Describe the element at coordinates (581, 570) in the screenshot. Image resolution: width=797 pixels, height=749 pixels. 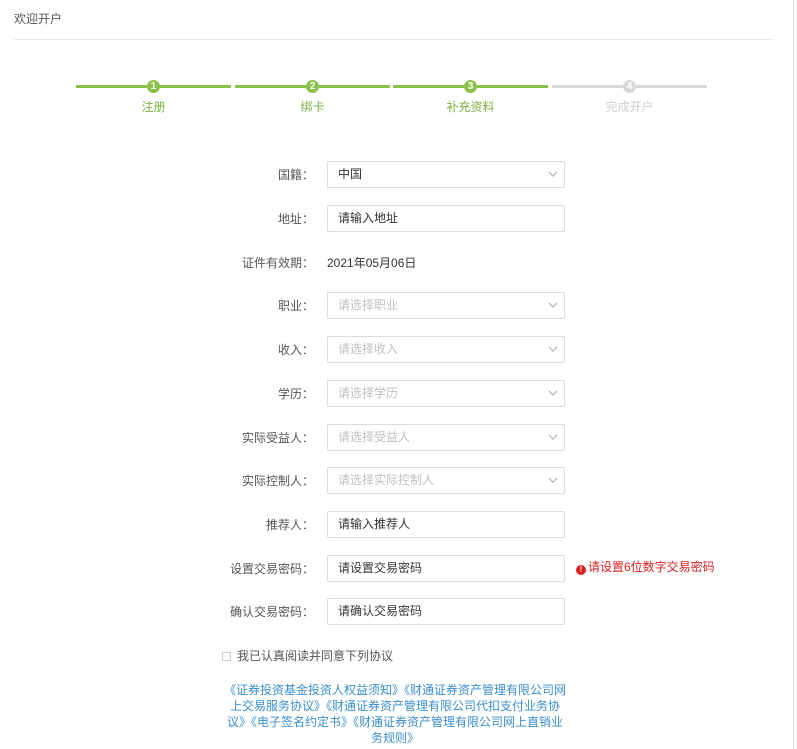
I see `error-icon: !` at that location.